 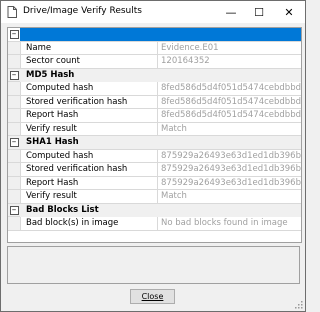 What do you see at coordinates (82, 11) in the screenshot?
I see `window-title: Drive/Image Verify Results` at bounding box center [82, 11].